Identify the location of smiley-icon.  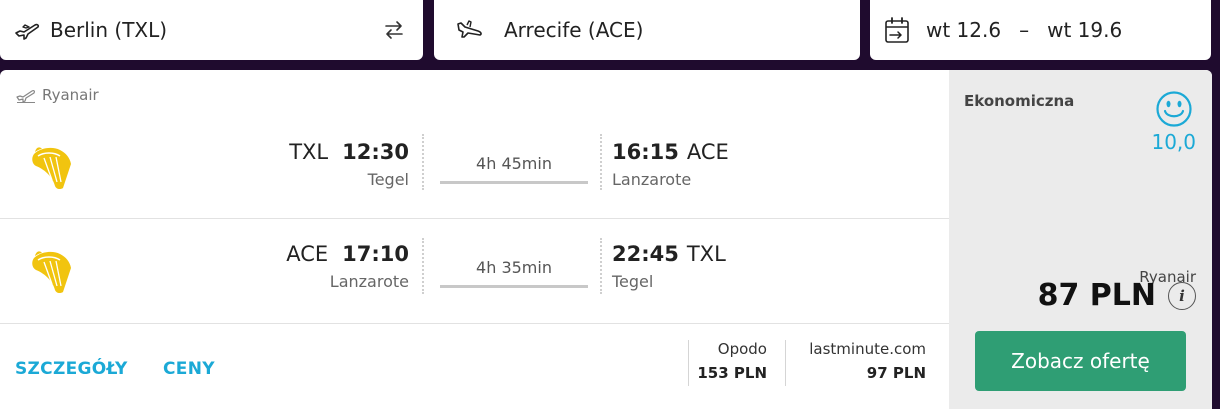
(1174, 111).